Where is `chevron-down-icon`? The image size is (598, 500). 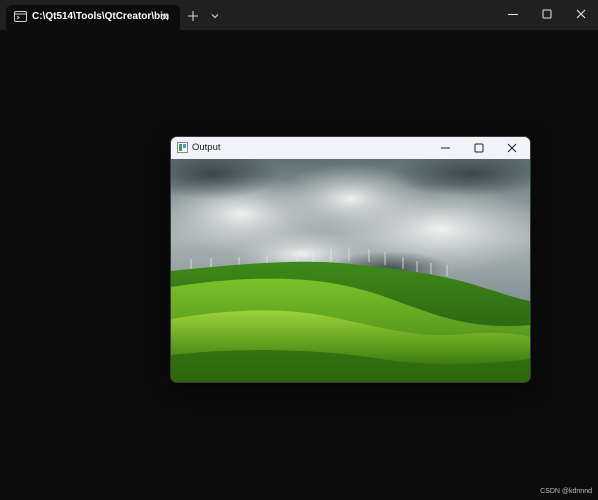
chevron-down-icon is located at coordinates (215, 16).